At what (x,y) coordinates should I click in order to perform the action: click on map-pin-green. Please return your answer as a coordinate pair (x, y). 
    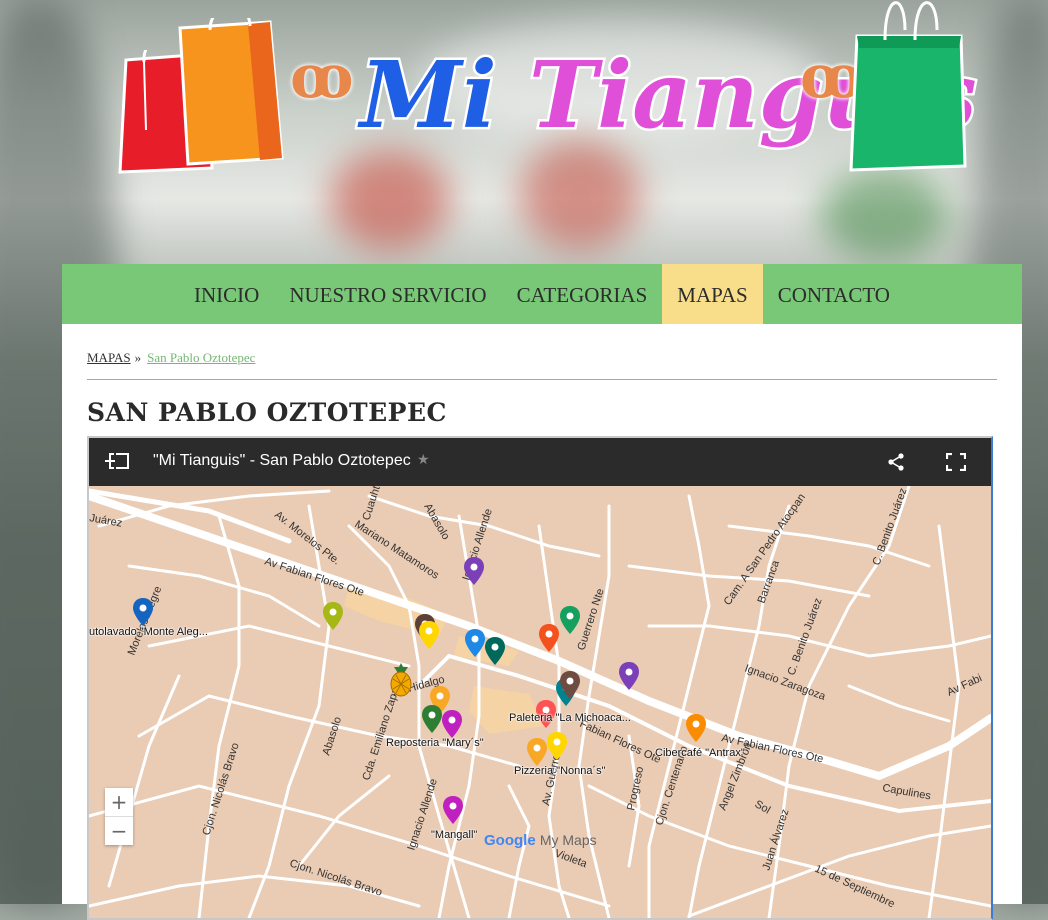
    Looking at the image, I should click on (570, 620).